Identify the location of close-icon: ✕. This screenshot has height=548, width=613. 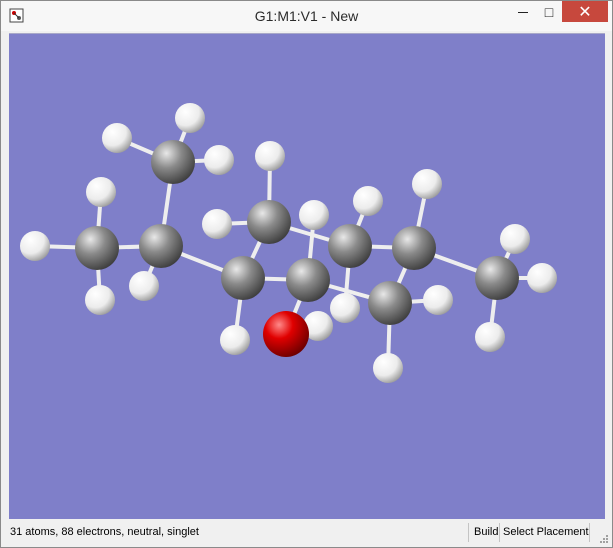
(585, 12).